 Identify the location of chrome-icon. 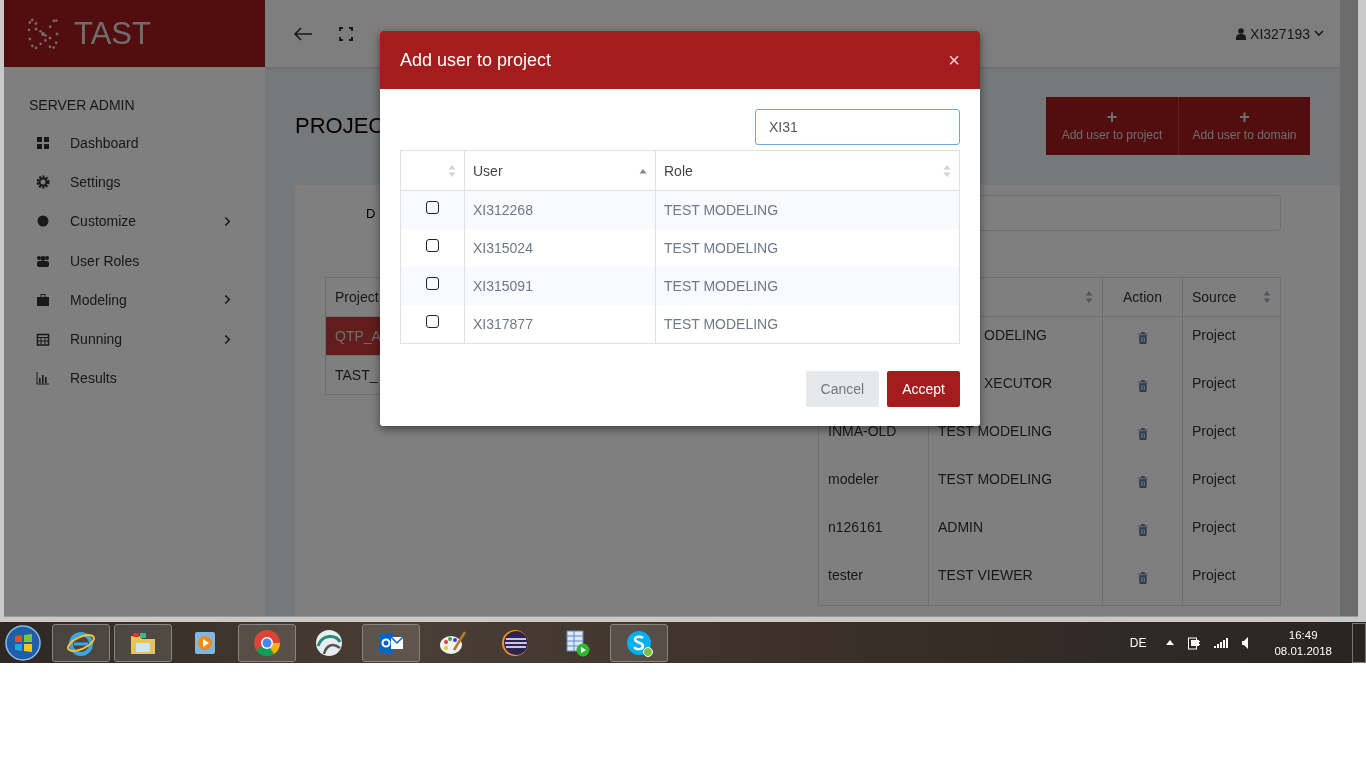
(267, 642).